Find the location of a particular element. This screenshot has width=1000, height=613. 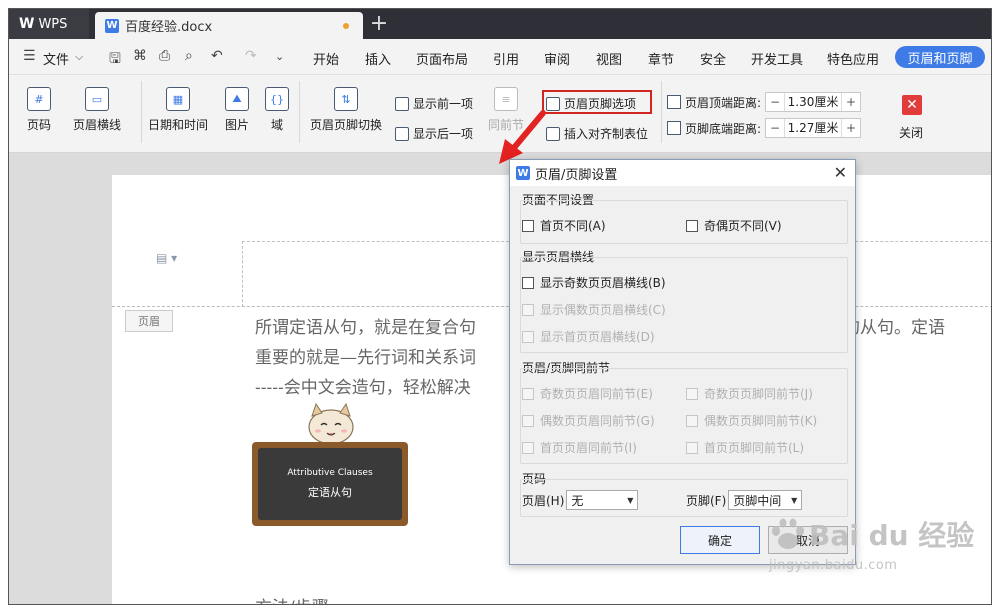

header-tag: 页眉 is located at coordinates (149, 321).